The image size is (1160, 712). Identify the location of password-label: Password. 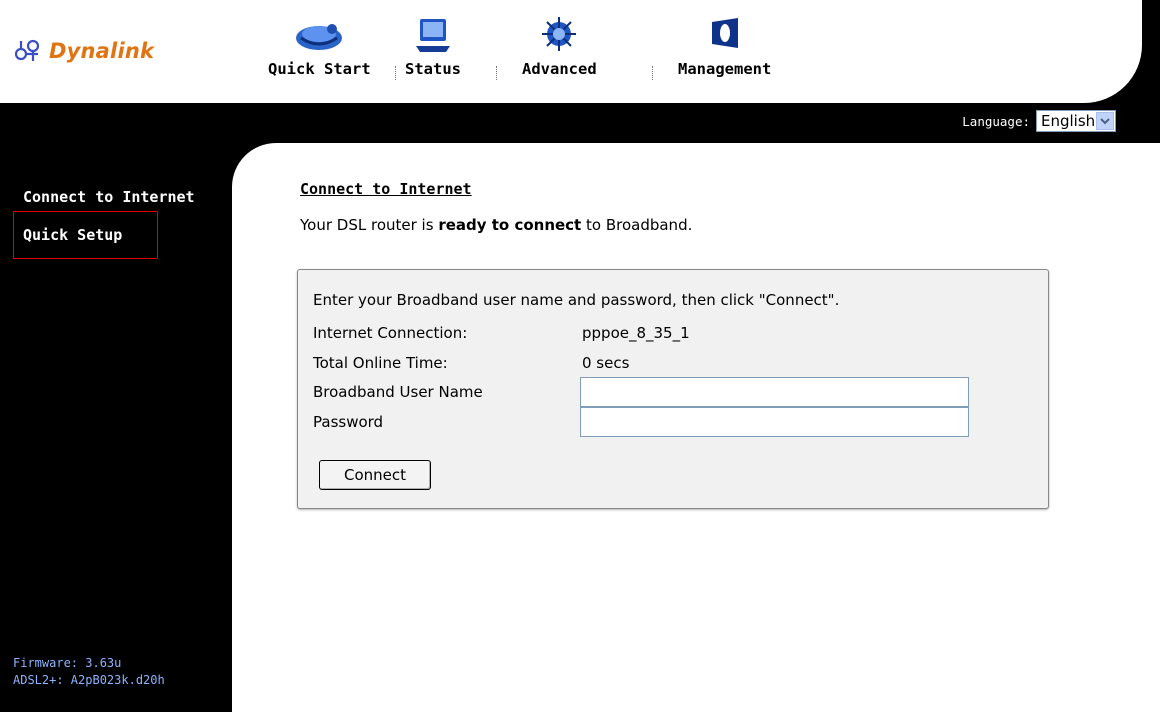
(348, 422).